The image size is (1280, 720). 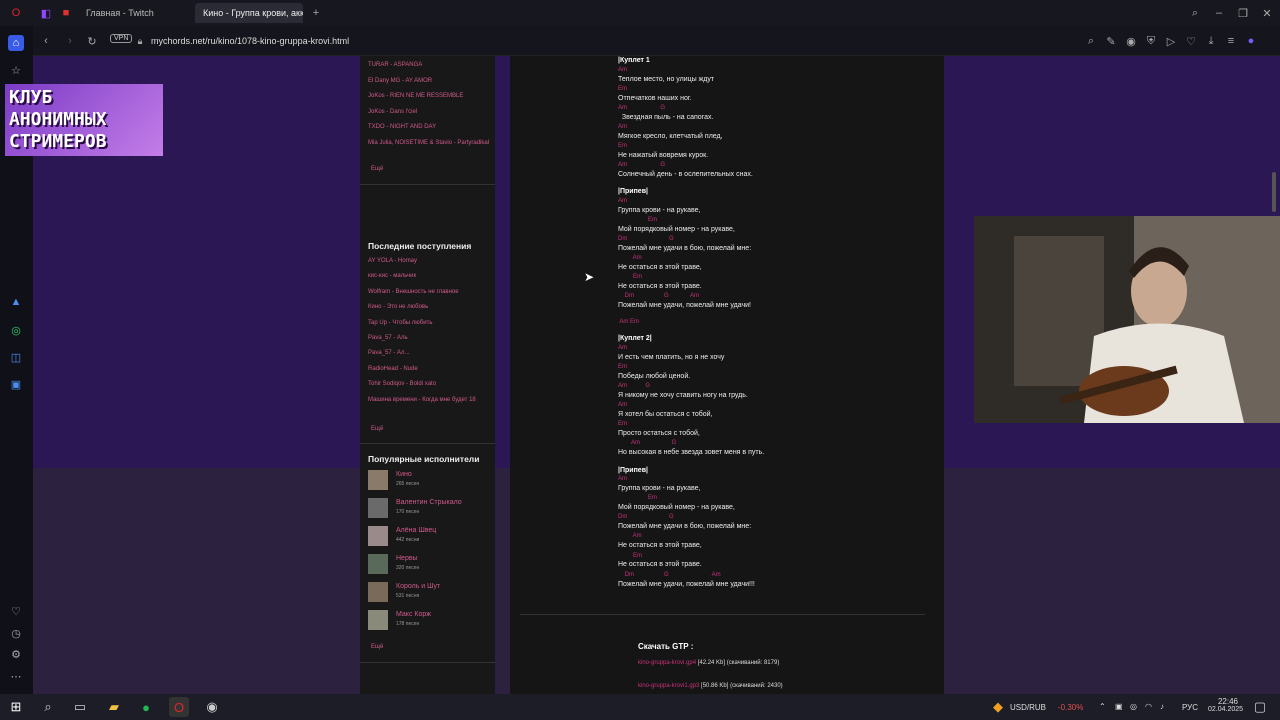 I want to click on star-icon: ☆, so click(x=16, y=70).